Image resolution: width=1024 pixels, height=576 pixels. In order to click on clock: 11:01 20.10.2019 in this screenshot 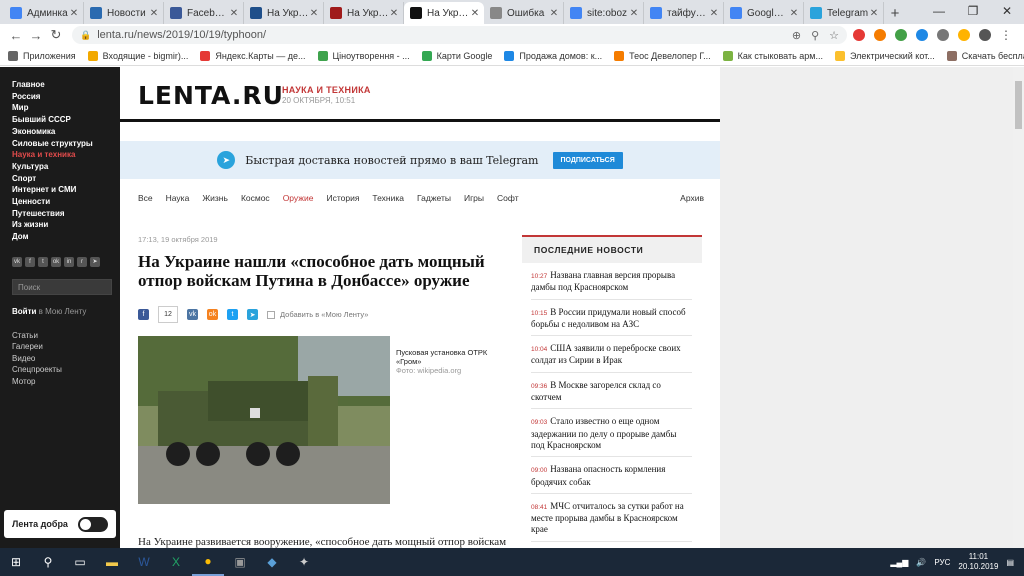, I will do `click(978, 562)`.